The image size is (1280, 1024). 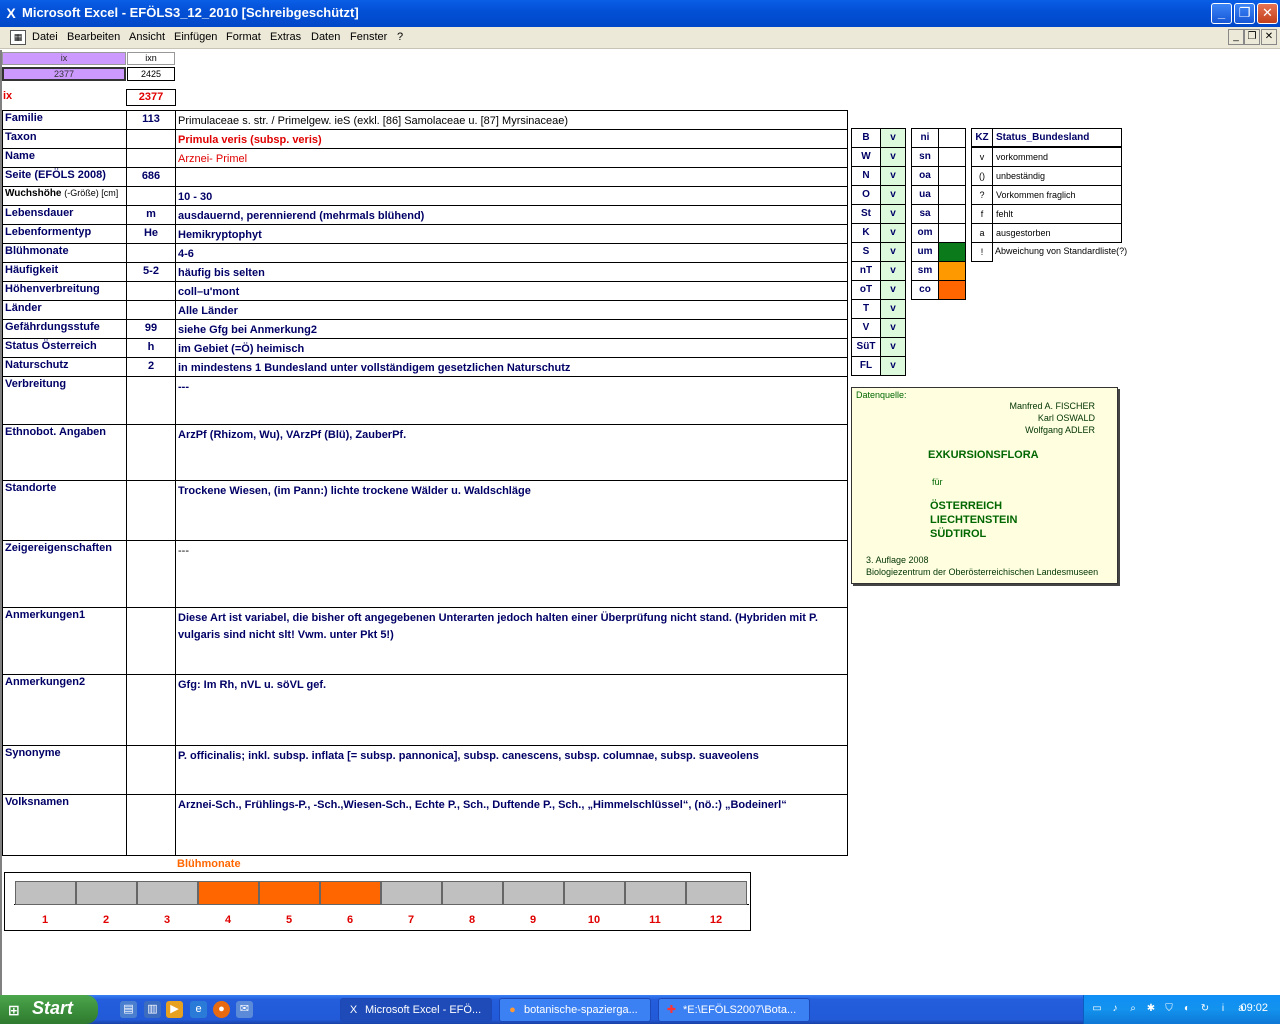 What do you see at coordinates (18, 37) in the screenshot?
I see `workbook-icon: ▦` at bounding box center [18, 37].